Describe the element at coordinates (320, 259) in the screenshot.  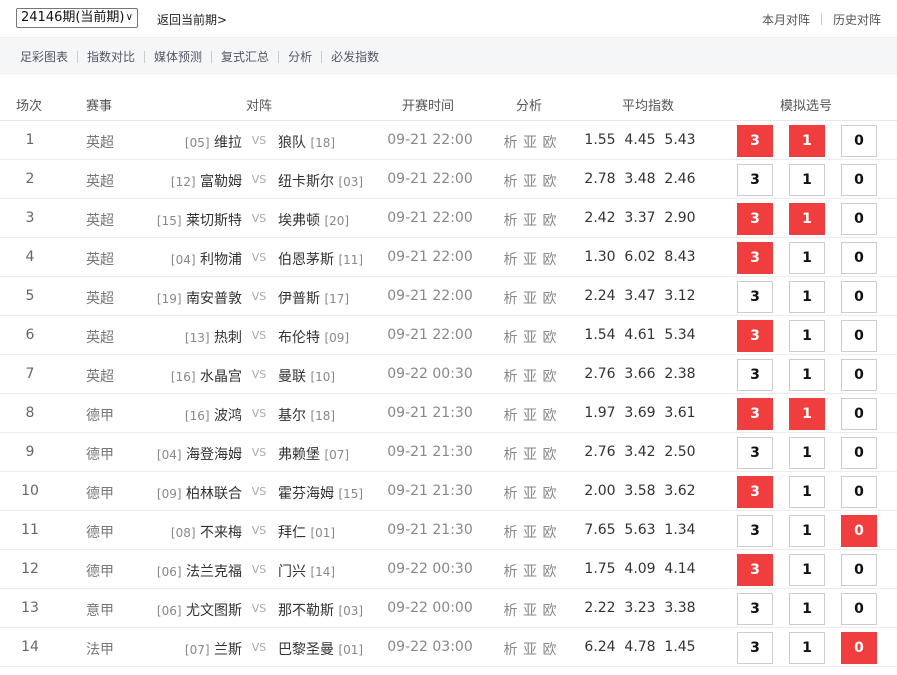
I see `away-team: 伯恩茅斯 [11]` at that location.